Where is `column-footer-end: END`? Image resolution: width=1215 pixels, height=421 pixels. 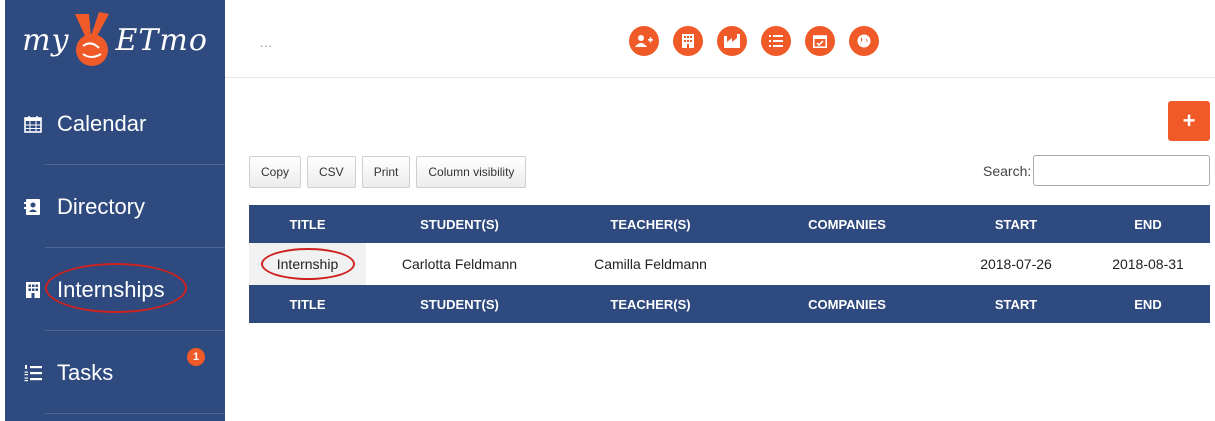 column-footer-end: END is located at coordinates (1148, 304).